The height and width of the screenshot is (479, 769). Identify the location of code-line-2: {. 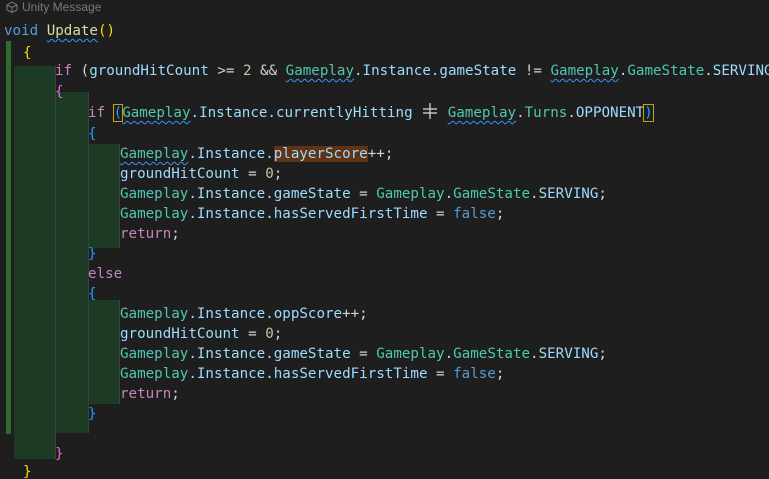
(27, 53).